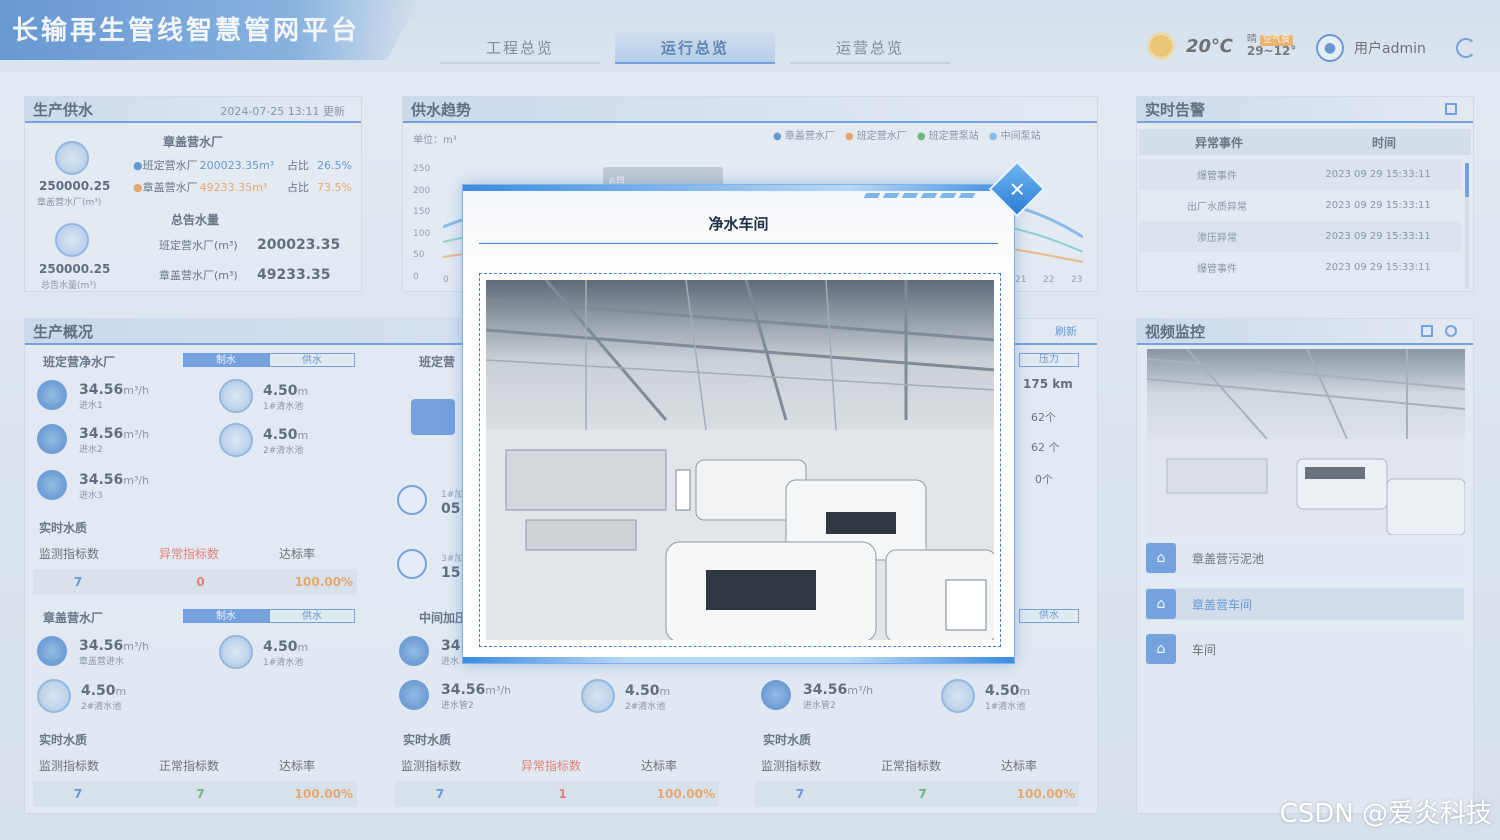 This screenshot has height=840, width=1500. What do you see at coordinates (738, 224) in the screenshot?
I see `modal-title: 净水车间` at bounding box center [738, 224].